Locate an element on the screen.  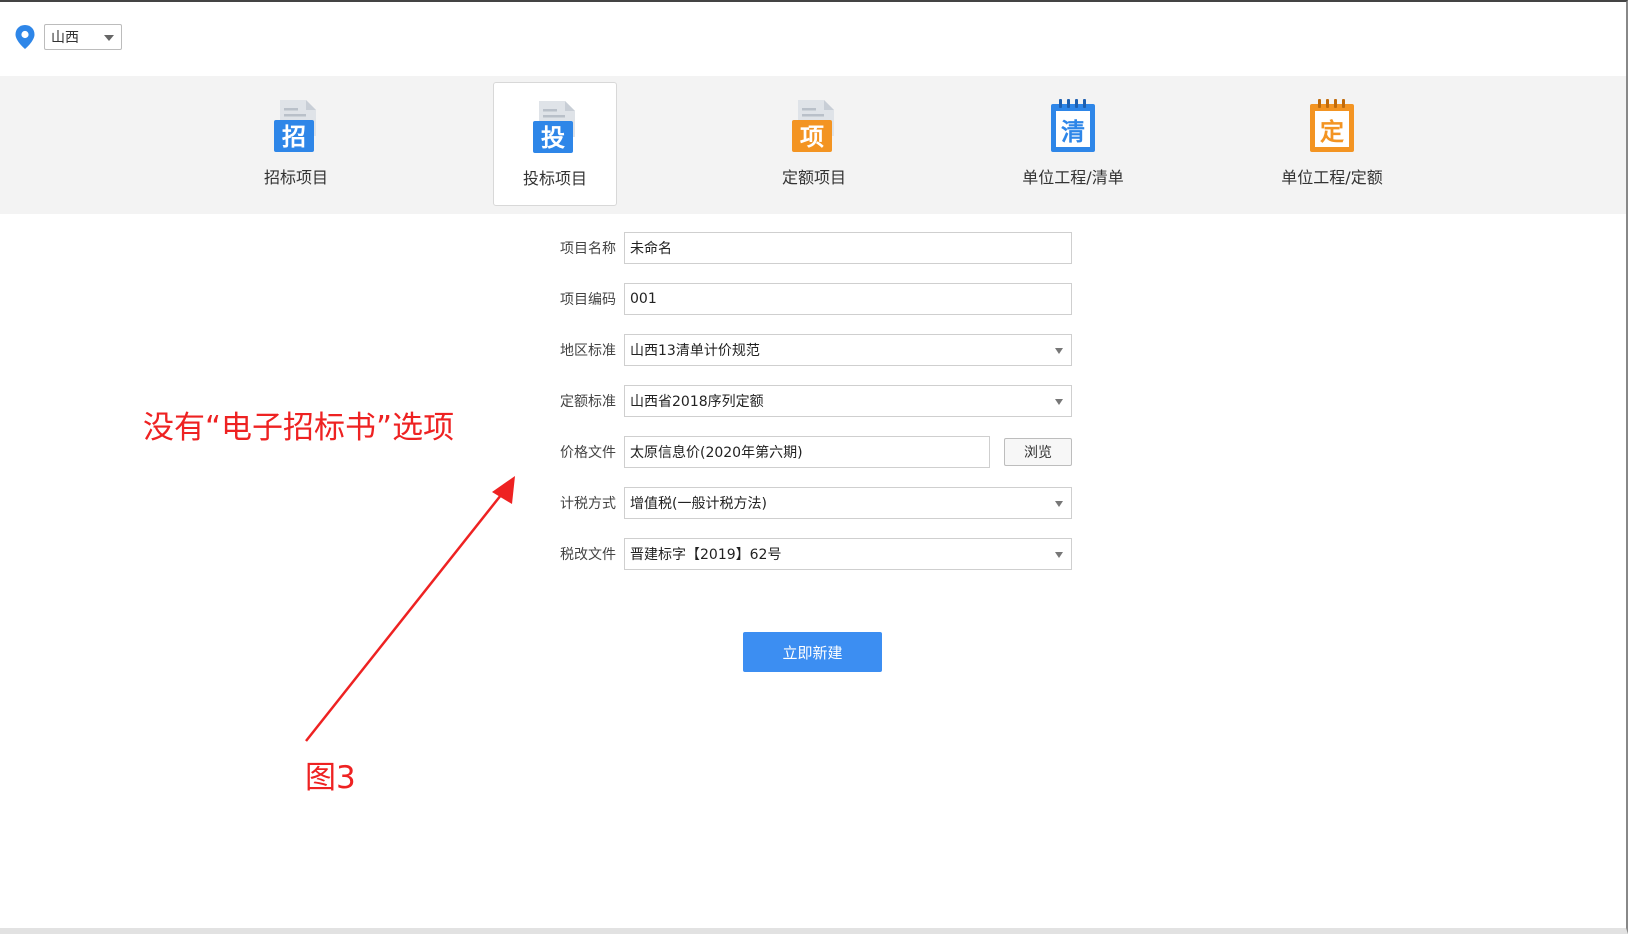
annotation-arrow-shaft is located at coordinates (405, 615).